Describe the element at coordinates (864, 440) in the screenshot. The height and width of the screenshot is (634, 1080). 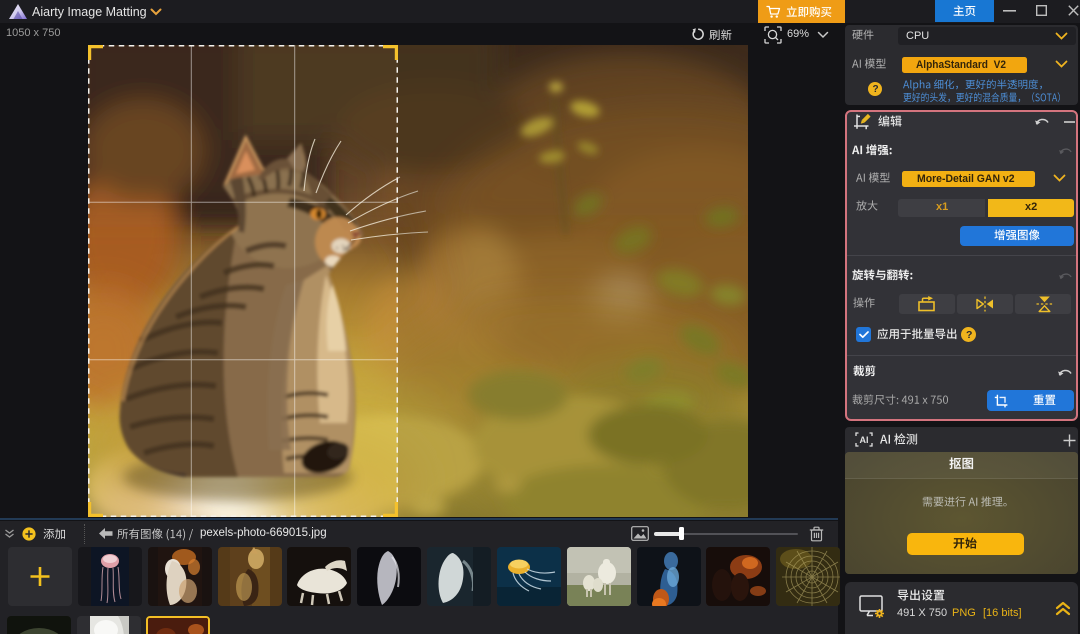
I see `svg-text: AI` at that location.